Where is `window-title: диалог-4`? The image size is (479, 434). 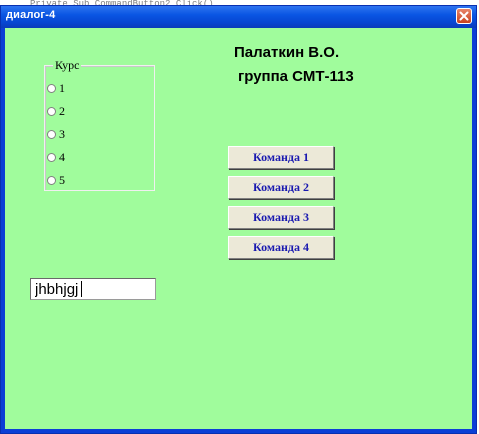 window-title: диалог-4 is located at coordinates (31, 15).